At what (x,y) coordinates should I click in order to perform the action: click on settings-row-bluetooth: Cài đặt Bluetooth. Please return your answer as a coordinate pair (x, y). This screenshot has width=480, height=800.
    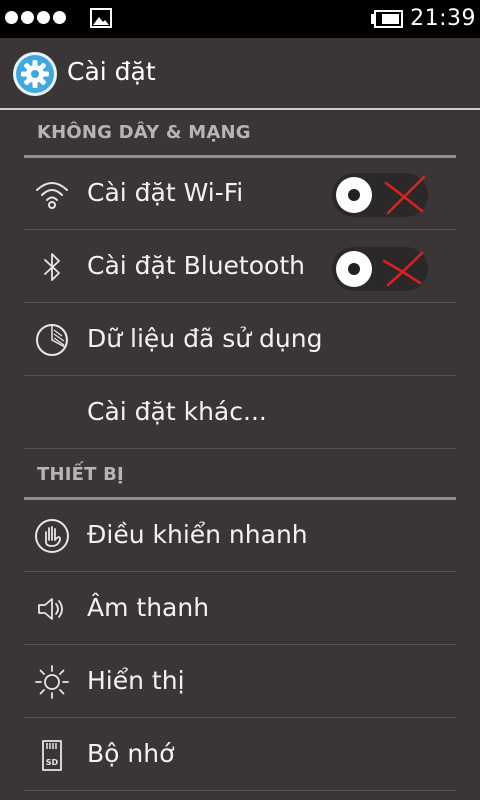
    Looking at the image, I should click on (240, 267).